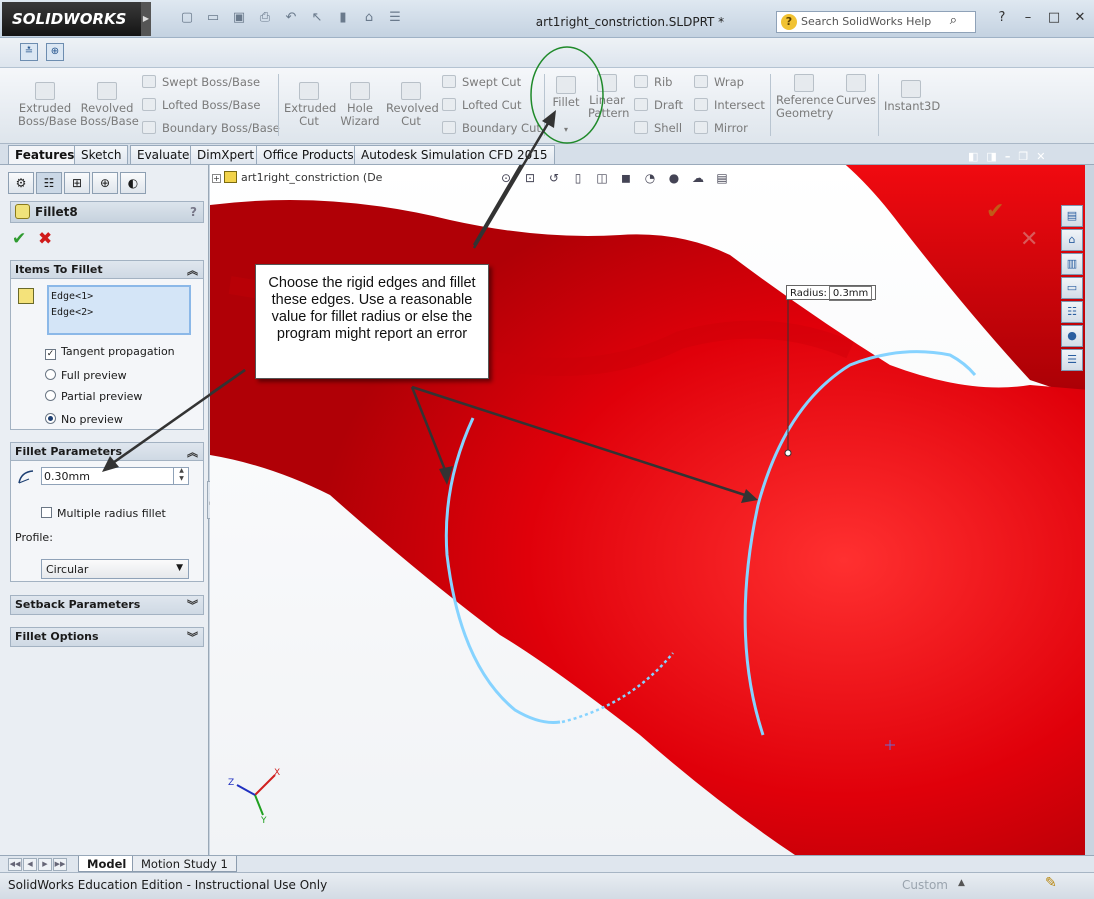 Image resolution: width=1094 pixels, height=899 pixels. I want to click on tab-evaluate: Evaluate, so click(163, 154).